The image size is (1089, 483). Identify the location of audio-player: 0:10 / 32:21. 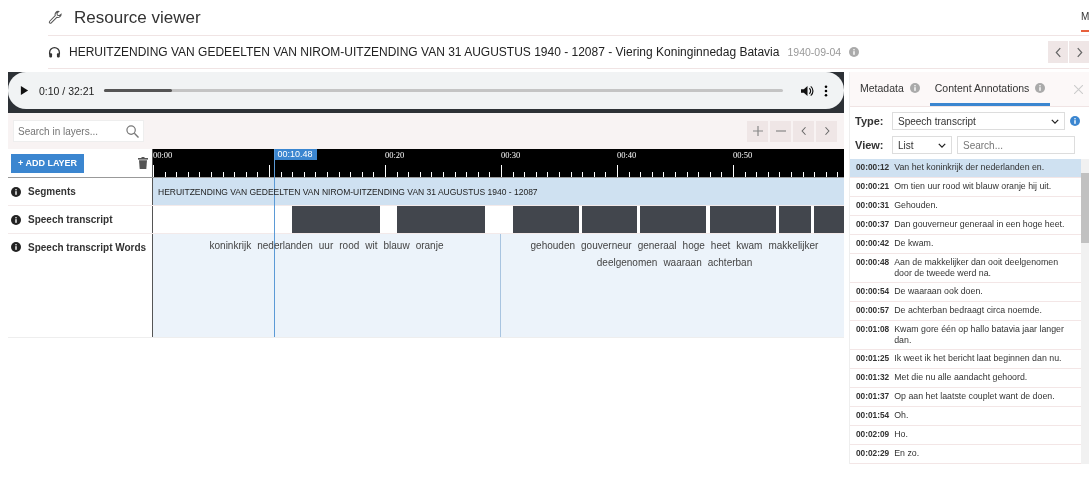
(426, 92).